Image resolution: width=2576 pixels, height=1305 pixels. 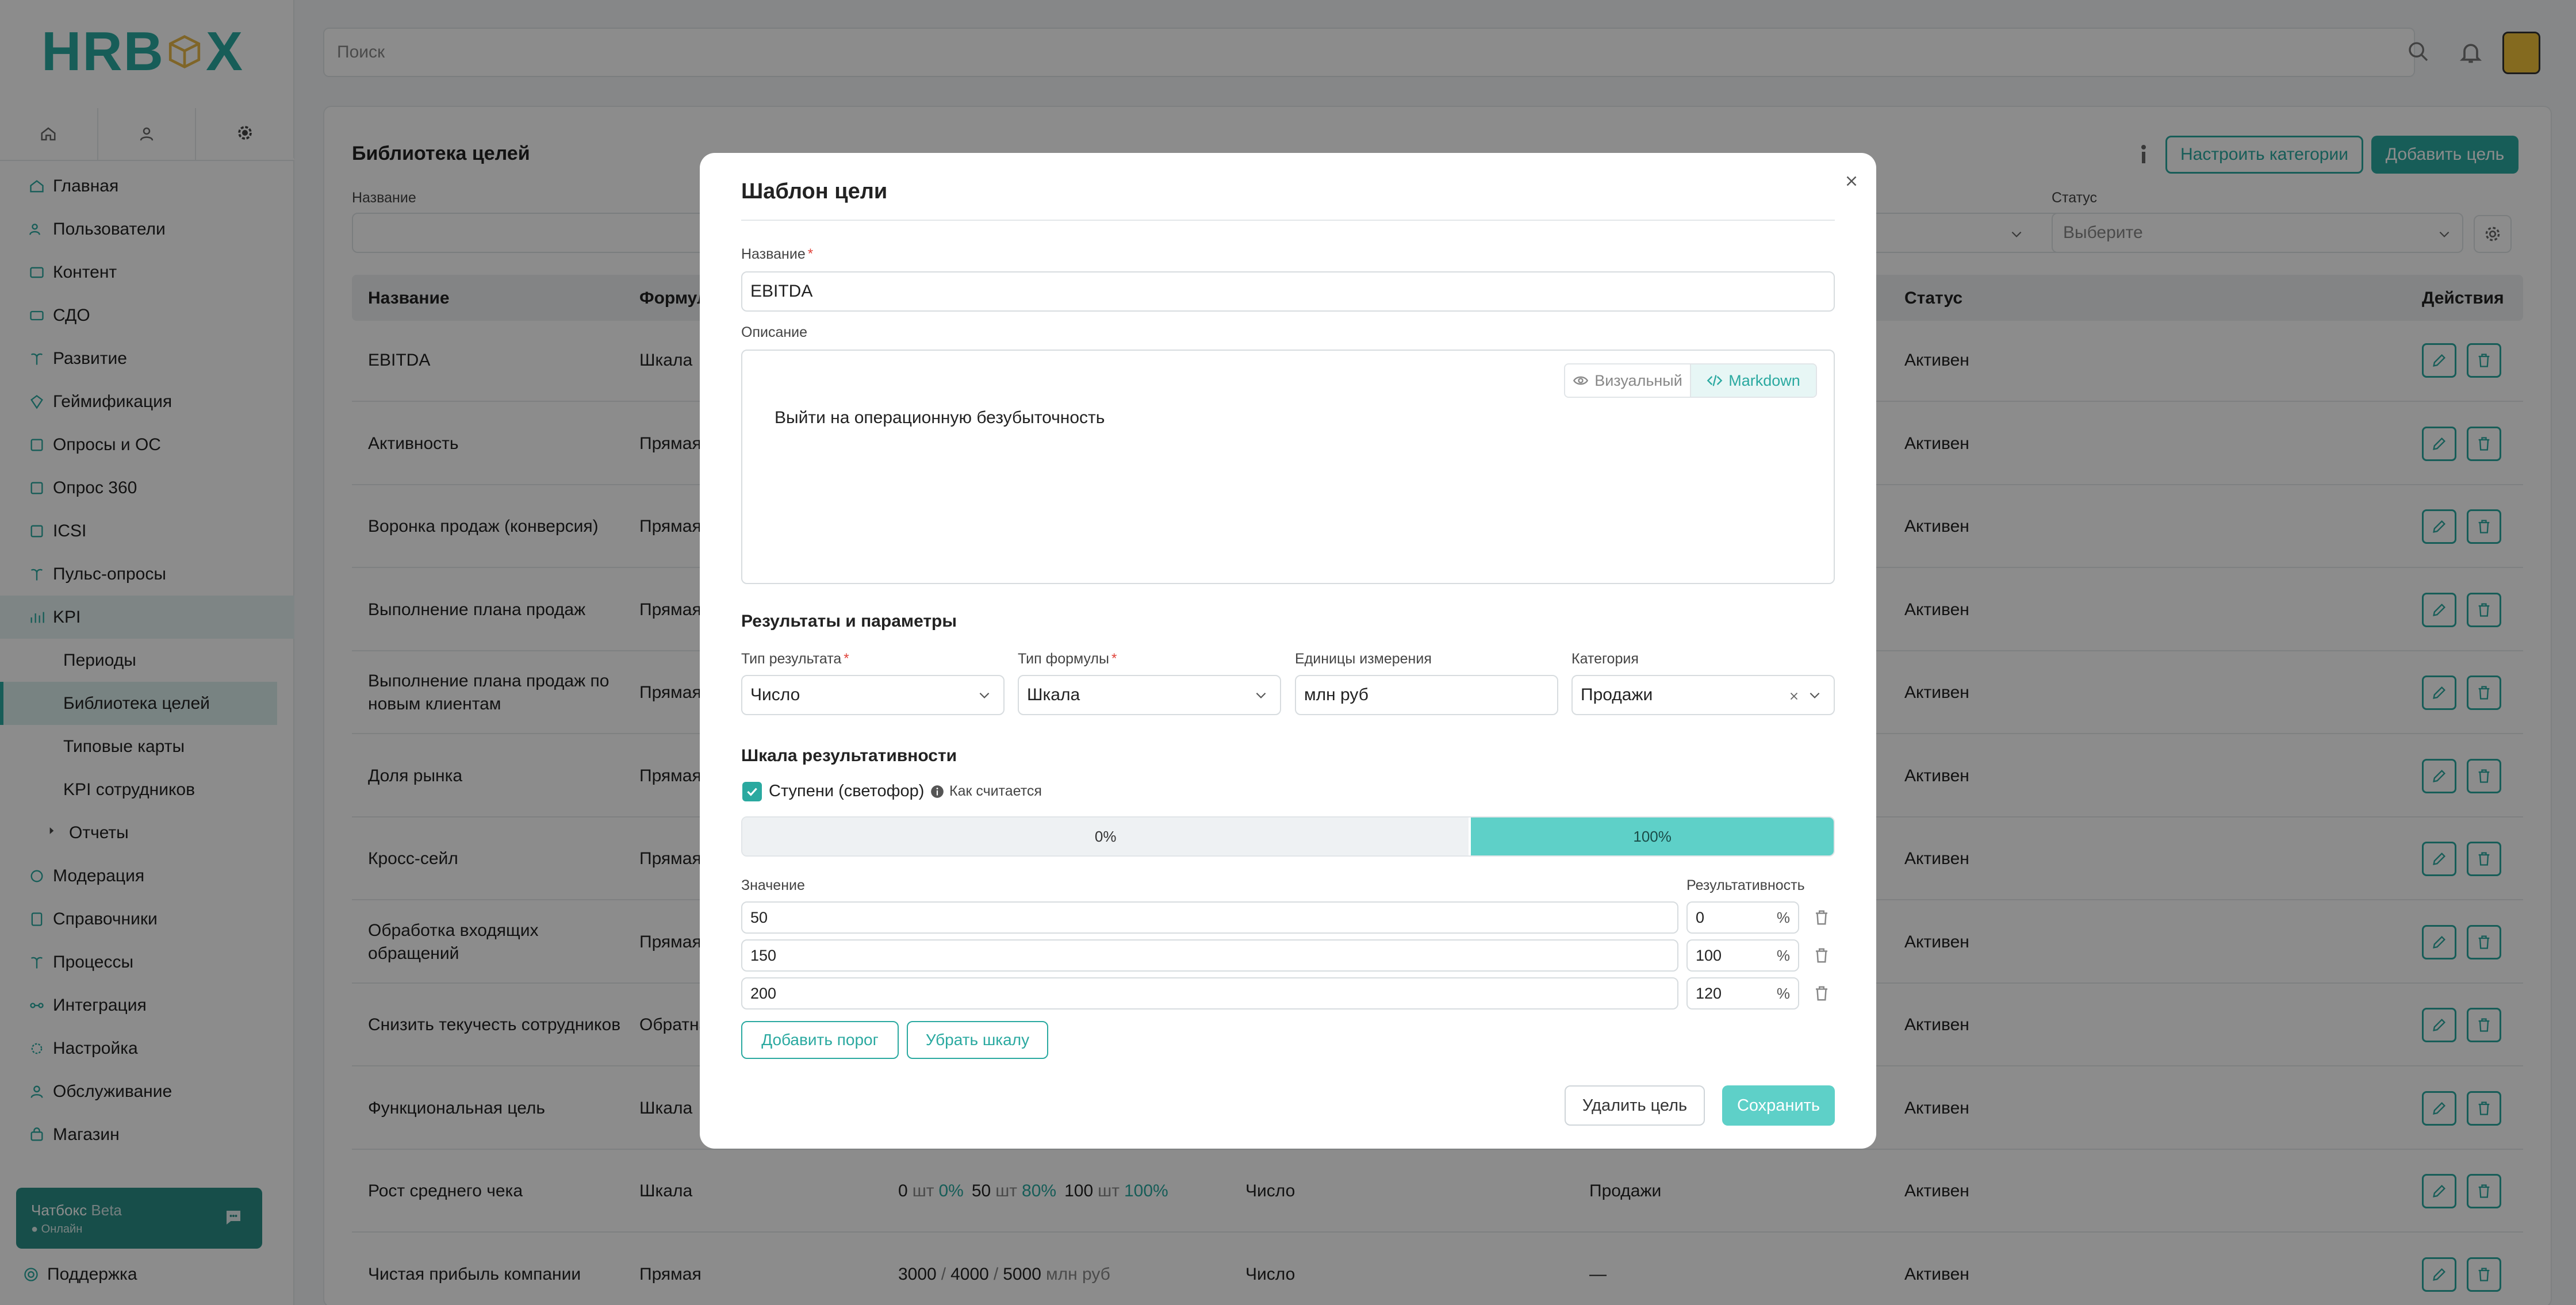 I want to click on remove-scale-button: Убрать шкалу, so click(x=977, y=1040).